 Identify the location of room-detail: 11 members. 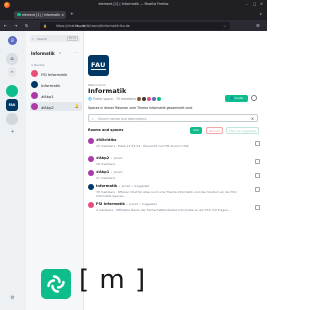
(106, 177).